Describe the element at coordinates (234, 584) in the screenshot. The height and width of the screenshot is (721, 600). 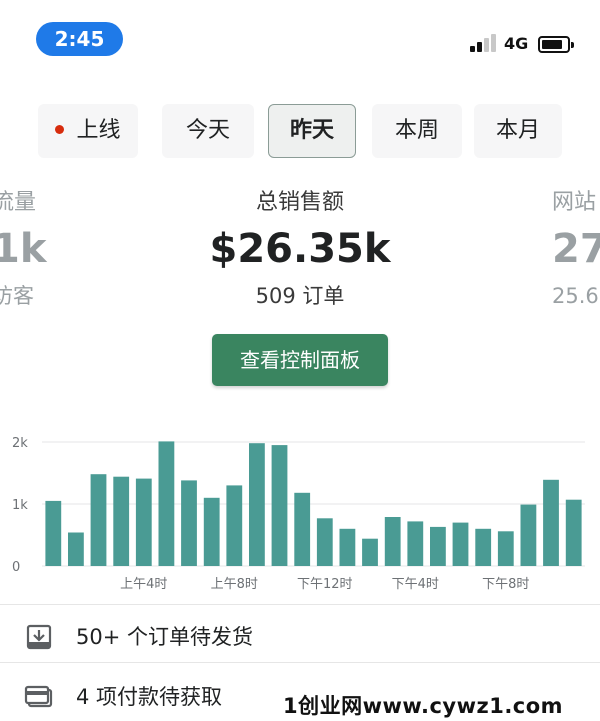
I see `x-tick-label: 上午8时` at that location.